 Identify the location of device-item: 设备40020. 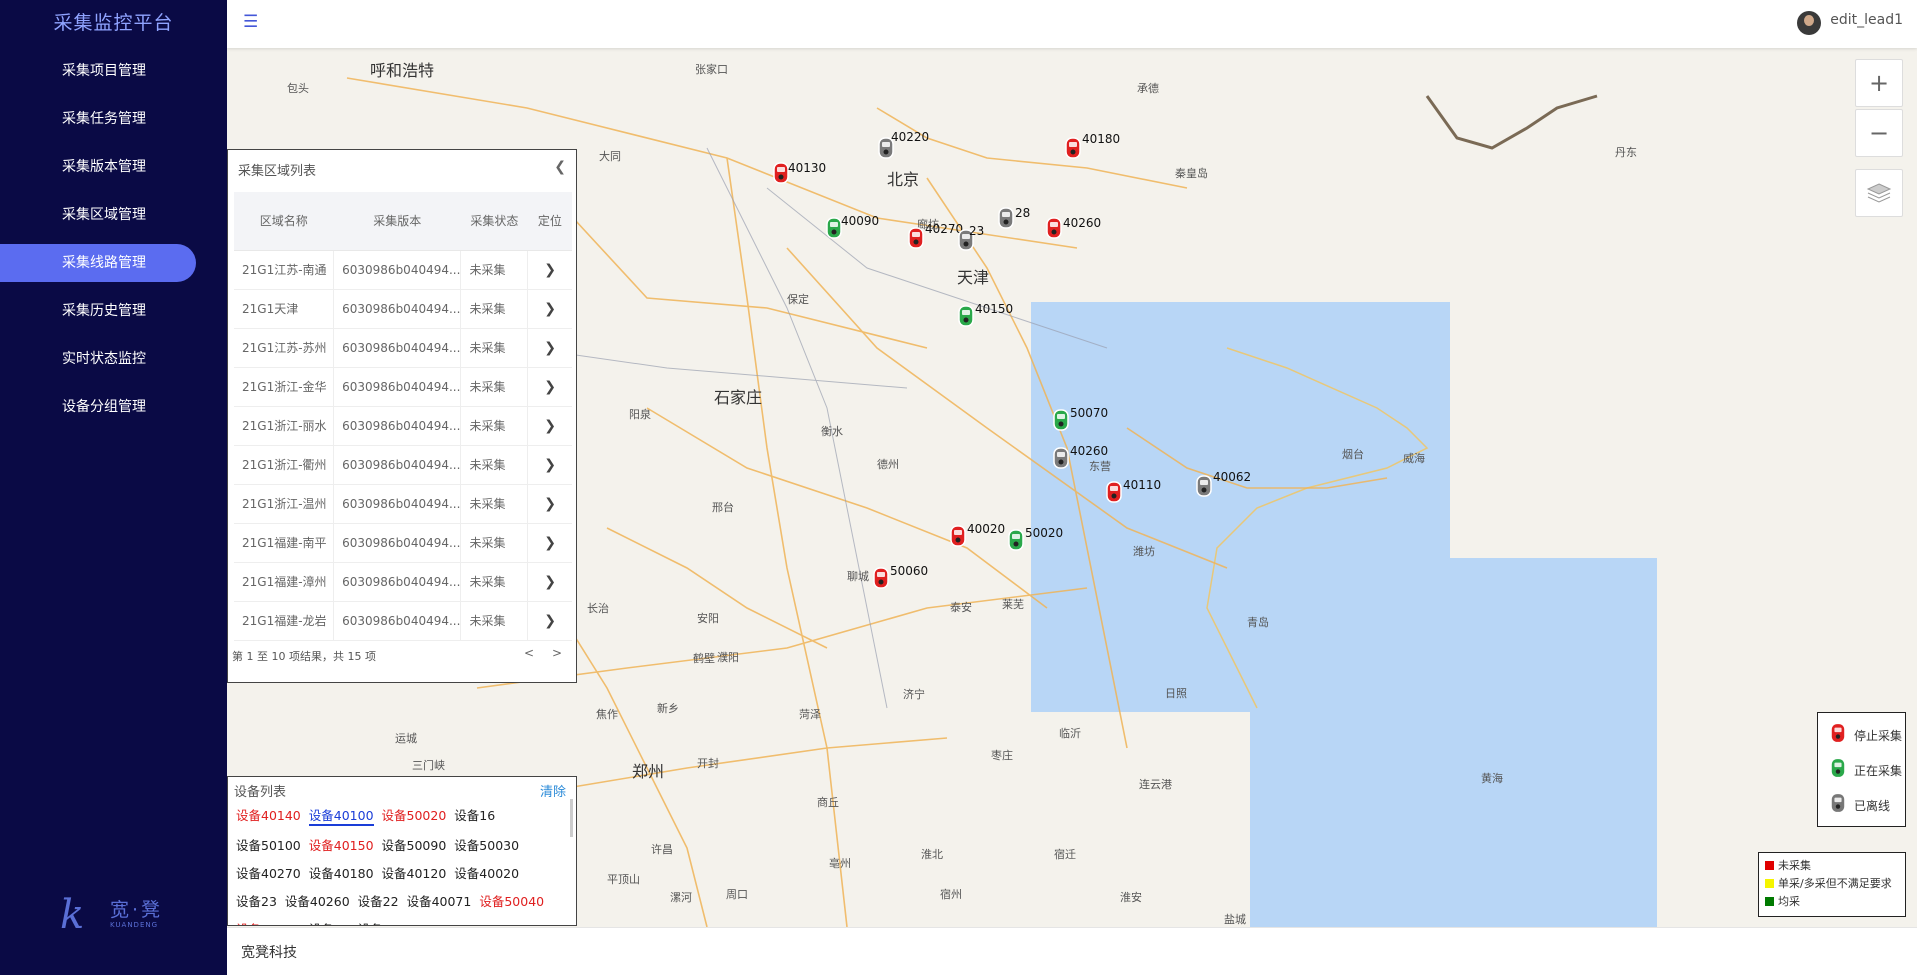
(486, 872).